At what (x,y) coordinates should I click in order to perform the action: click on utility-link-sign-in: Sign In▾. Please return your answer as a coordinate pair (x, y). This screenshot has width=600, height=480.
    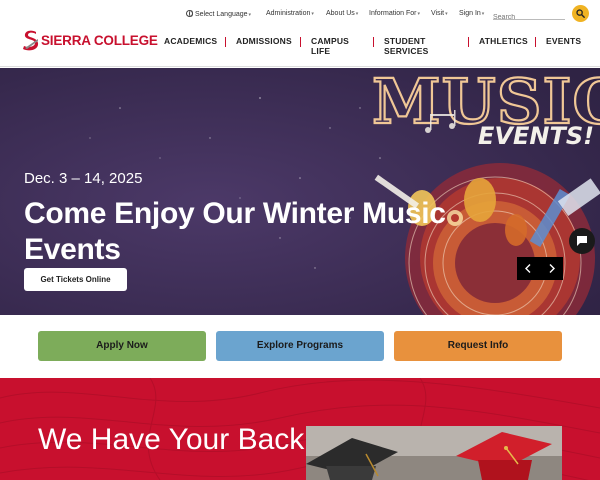
    Looking at the image, I should click on (471, 13).